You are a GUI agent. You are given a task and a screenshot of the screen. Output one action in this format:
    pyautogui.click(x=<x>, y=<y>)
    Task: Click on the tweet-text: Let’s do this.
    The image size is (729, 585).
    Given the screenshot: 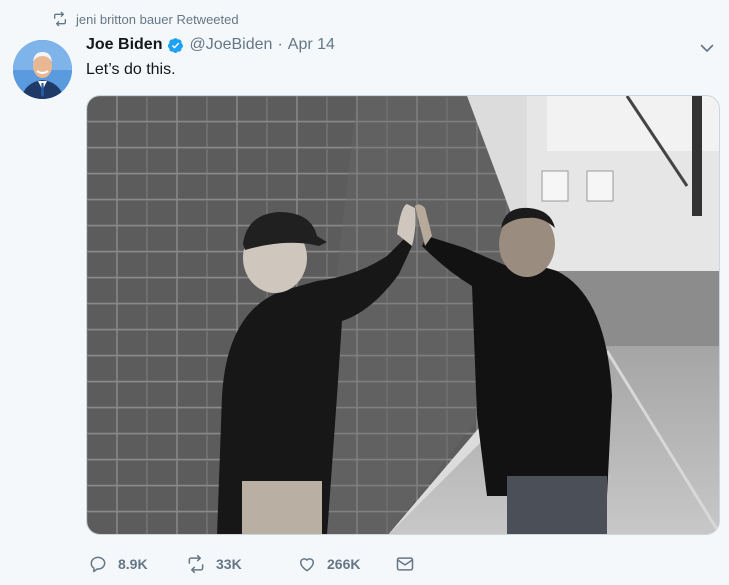 What is the action you would take?
    pyautogui.click(x=131, y=69)
    